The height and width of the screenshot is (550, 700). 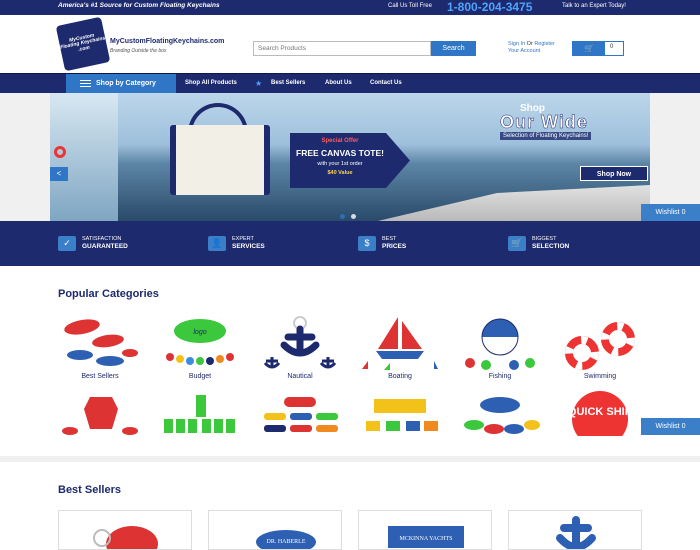 I want to click on feature-line2: SELECTION, so click(x=551, y=246).